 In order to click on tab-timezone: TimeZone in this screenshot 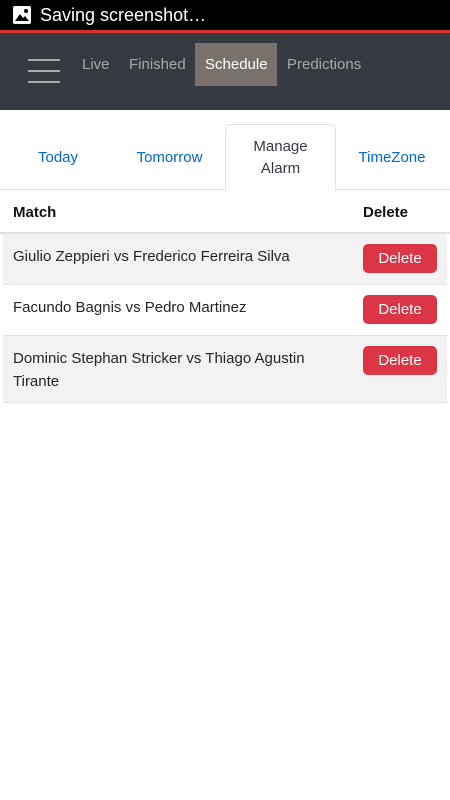, I will do `click(392, 157)`.